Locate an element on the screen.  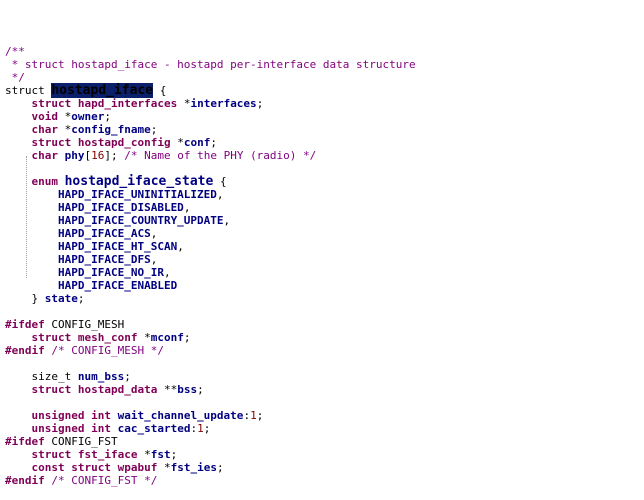
code-line: HAPD_IFACE_ENABLED is located at coordinates (324, 285).